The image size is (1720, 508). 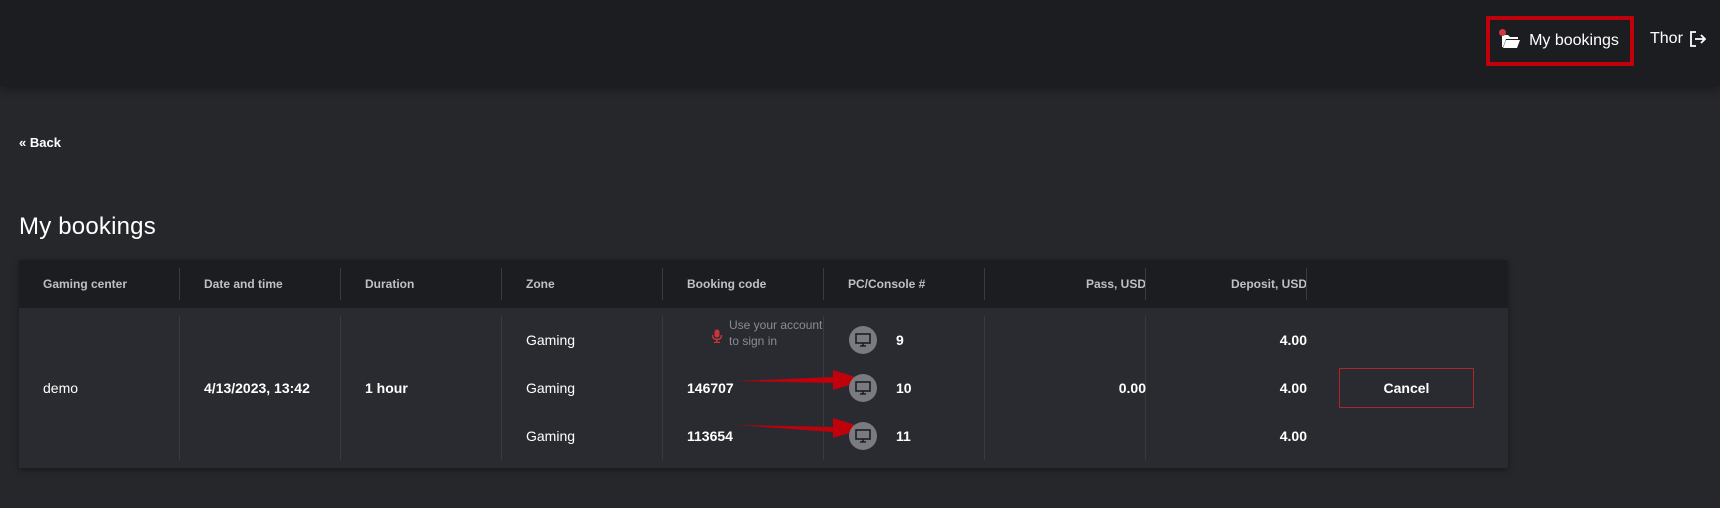 What do you see at coordinates (386, 388) in the screenshot?
I see `duration-value: 1 hour` at bounding box center [386, 388].